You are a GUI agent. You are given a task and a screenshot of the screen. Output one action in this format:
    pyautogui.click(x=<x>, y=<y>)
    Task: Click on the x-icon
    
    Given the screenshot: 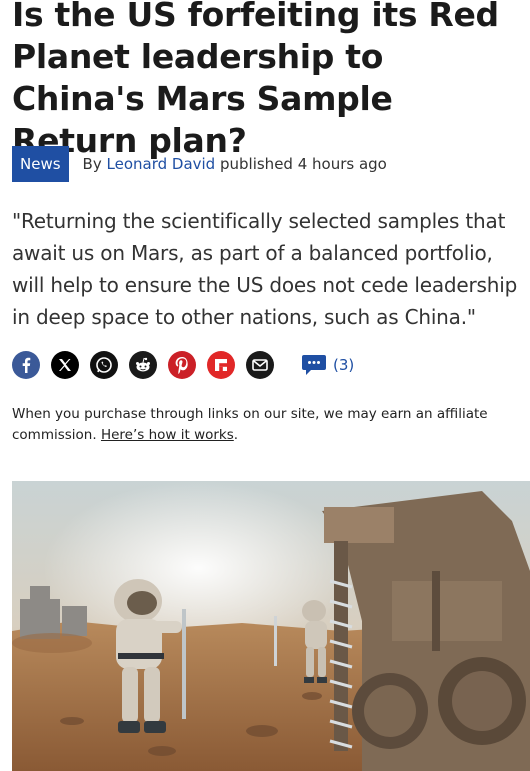 What is the action you would take?
    pyautogui.click(x=65, y=365)
    